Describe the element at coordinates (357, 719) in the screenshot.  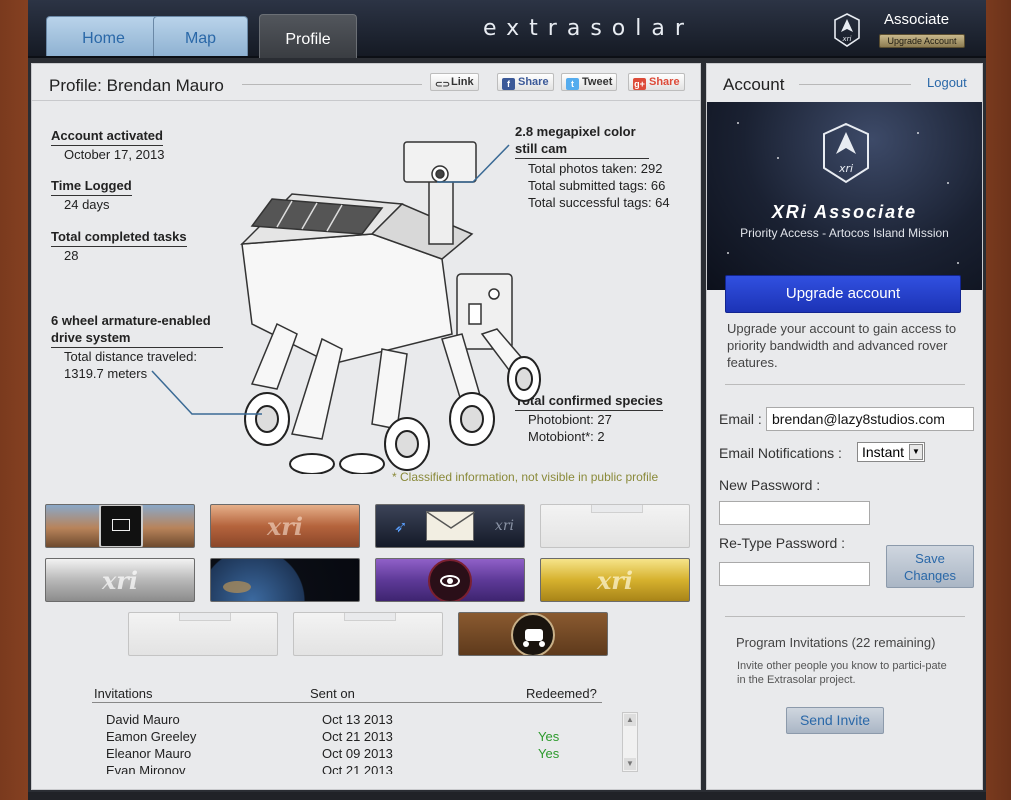
I see `invitation-sent-date: Oct 13 2013` at that location.